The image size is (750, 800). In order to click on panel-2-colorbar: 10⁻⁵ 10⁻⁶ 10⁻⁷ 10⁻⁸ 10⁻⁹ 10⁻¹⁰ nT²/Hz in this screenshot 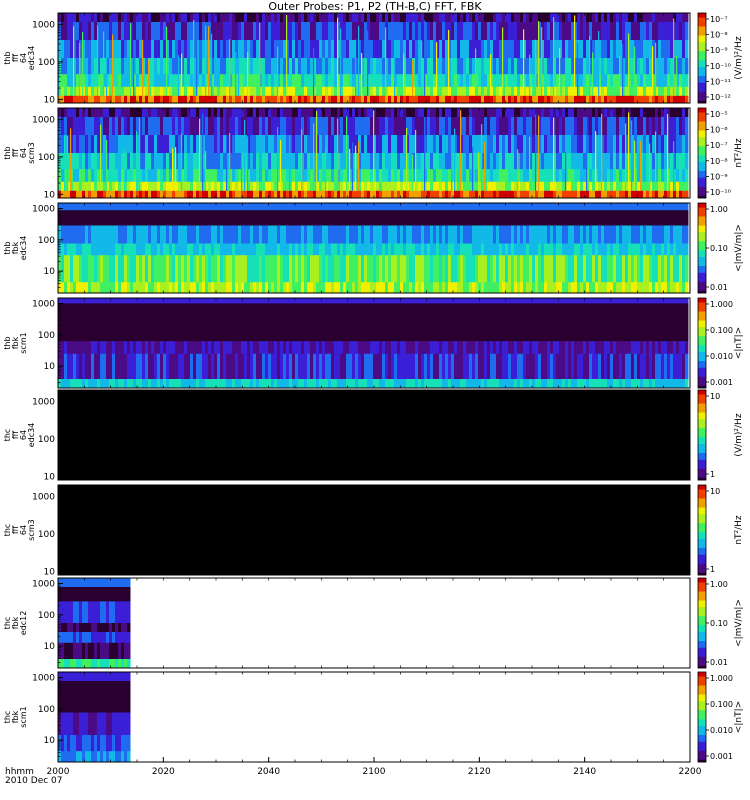, I will do `click(720, 153)`.